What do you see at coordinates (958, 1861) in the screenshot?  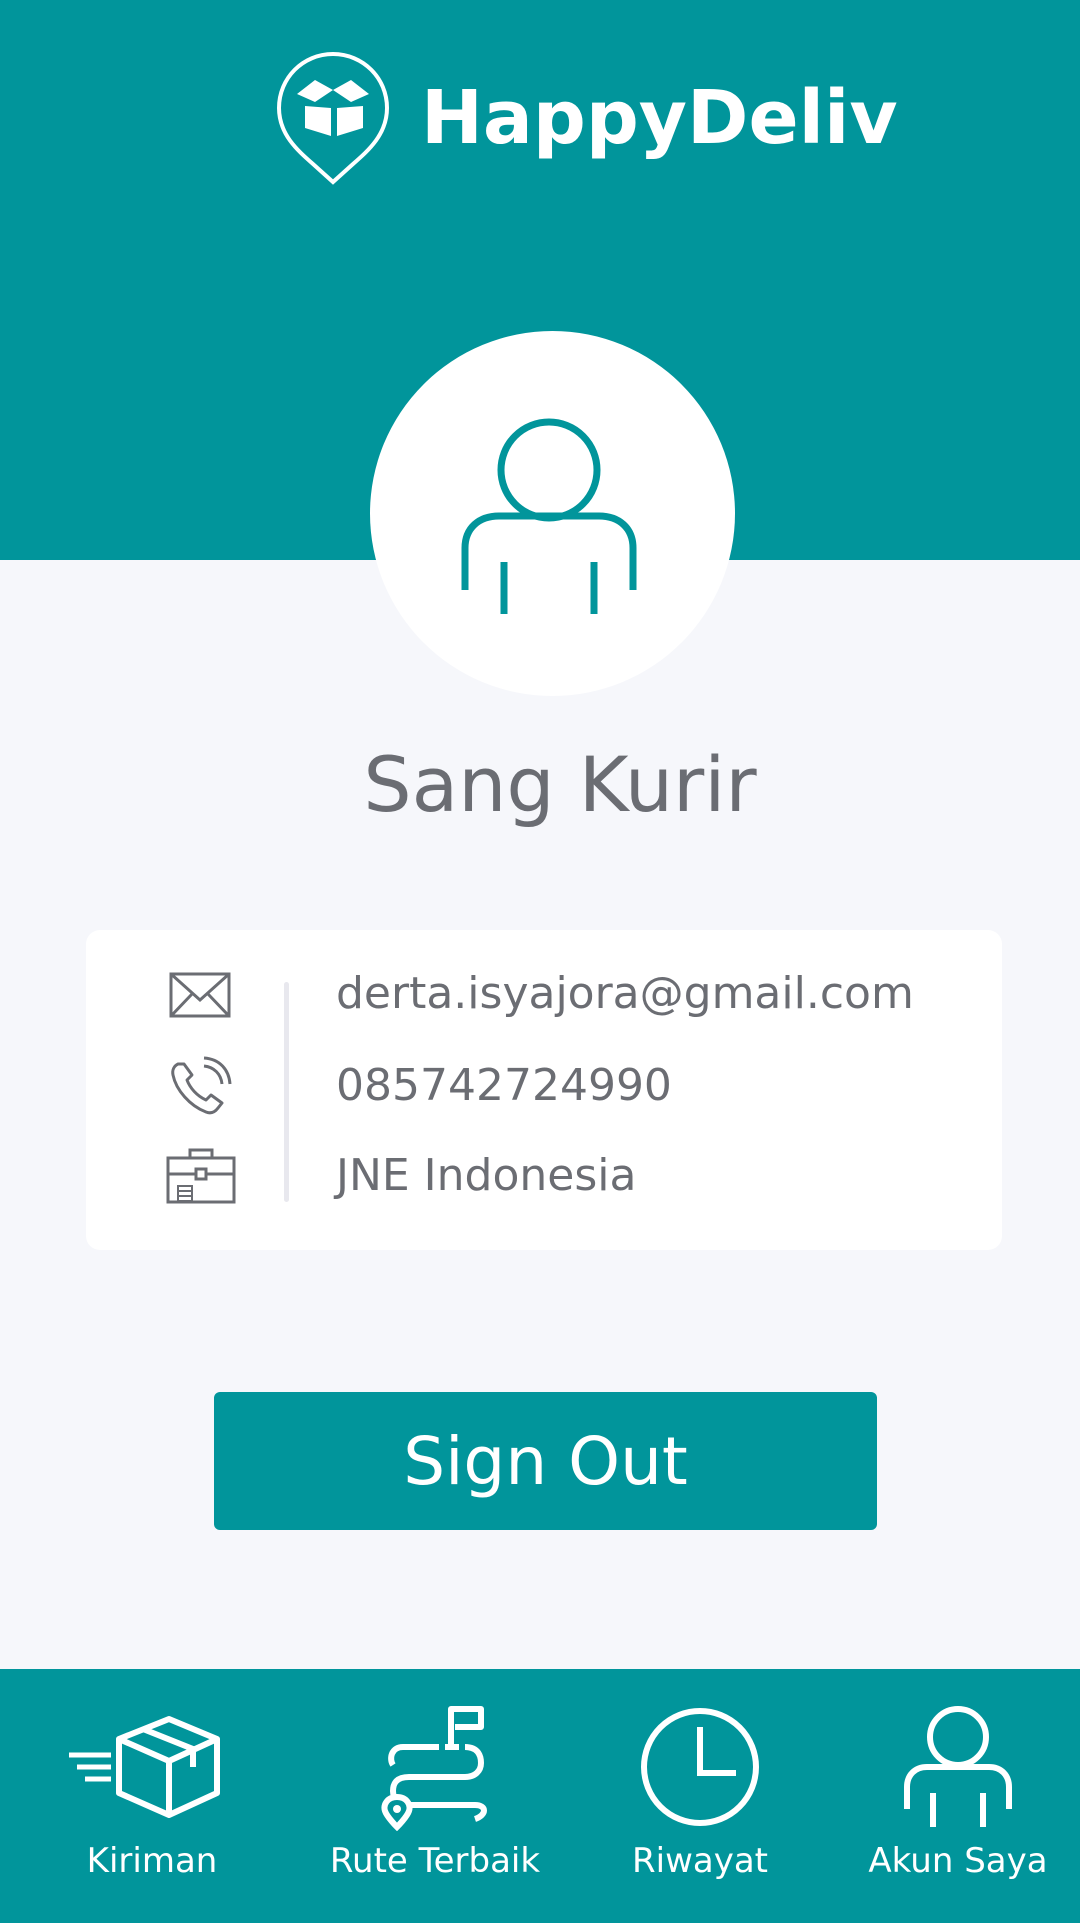 I see `nav-label-akun-saya: Akun Saya` at bounding box center [958, 1861].